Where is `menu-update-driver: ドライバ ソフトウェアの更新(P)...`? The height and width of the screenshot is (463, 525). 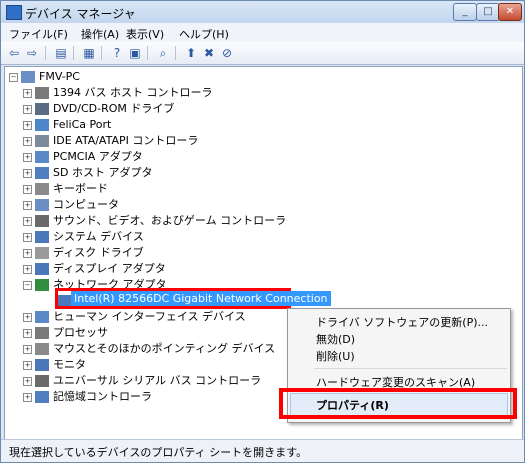 menu-update-driver: ドライバ ソフトウェアの更新(P)... is located at coordinates (402, 322).